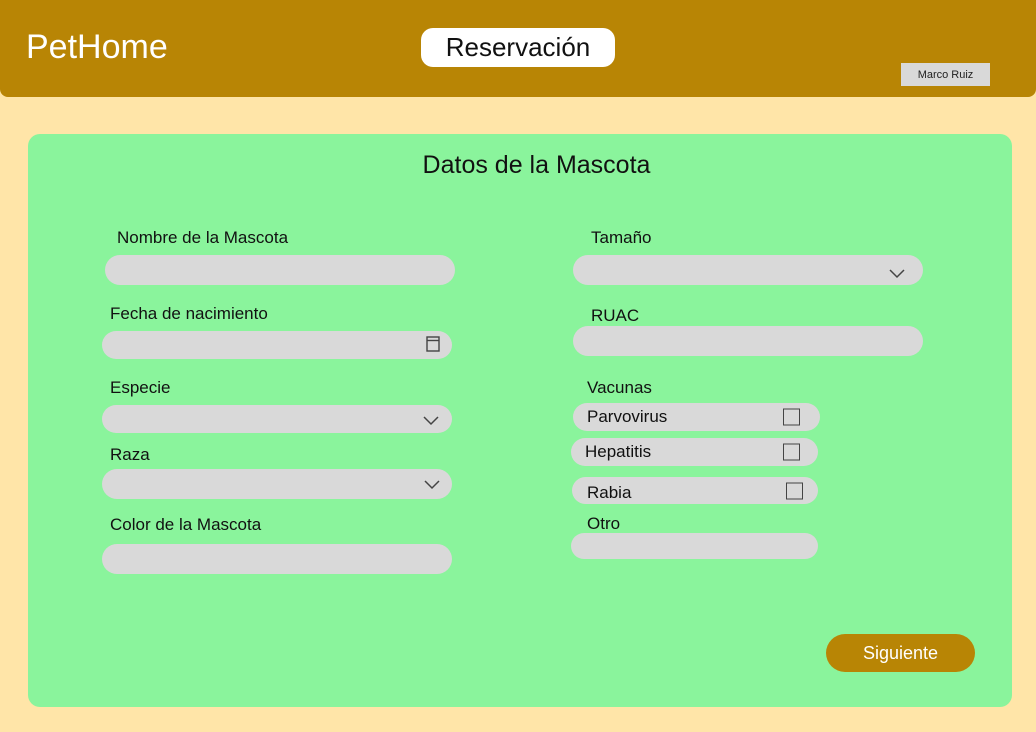 The width and height of the screenshot is (1036, 732). Describe the element at coordinates (627, 416) in the screenshot. I see `vaccine-parvovirus-label: Parvovirus` at that location.